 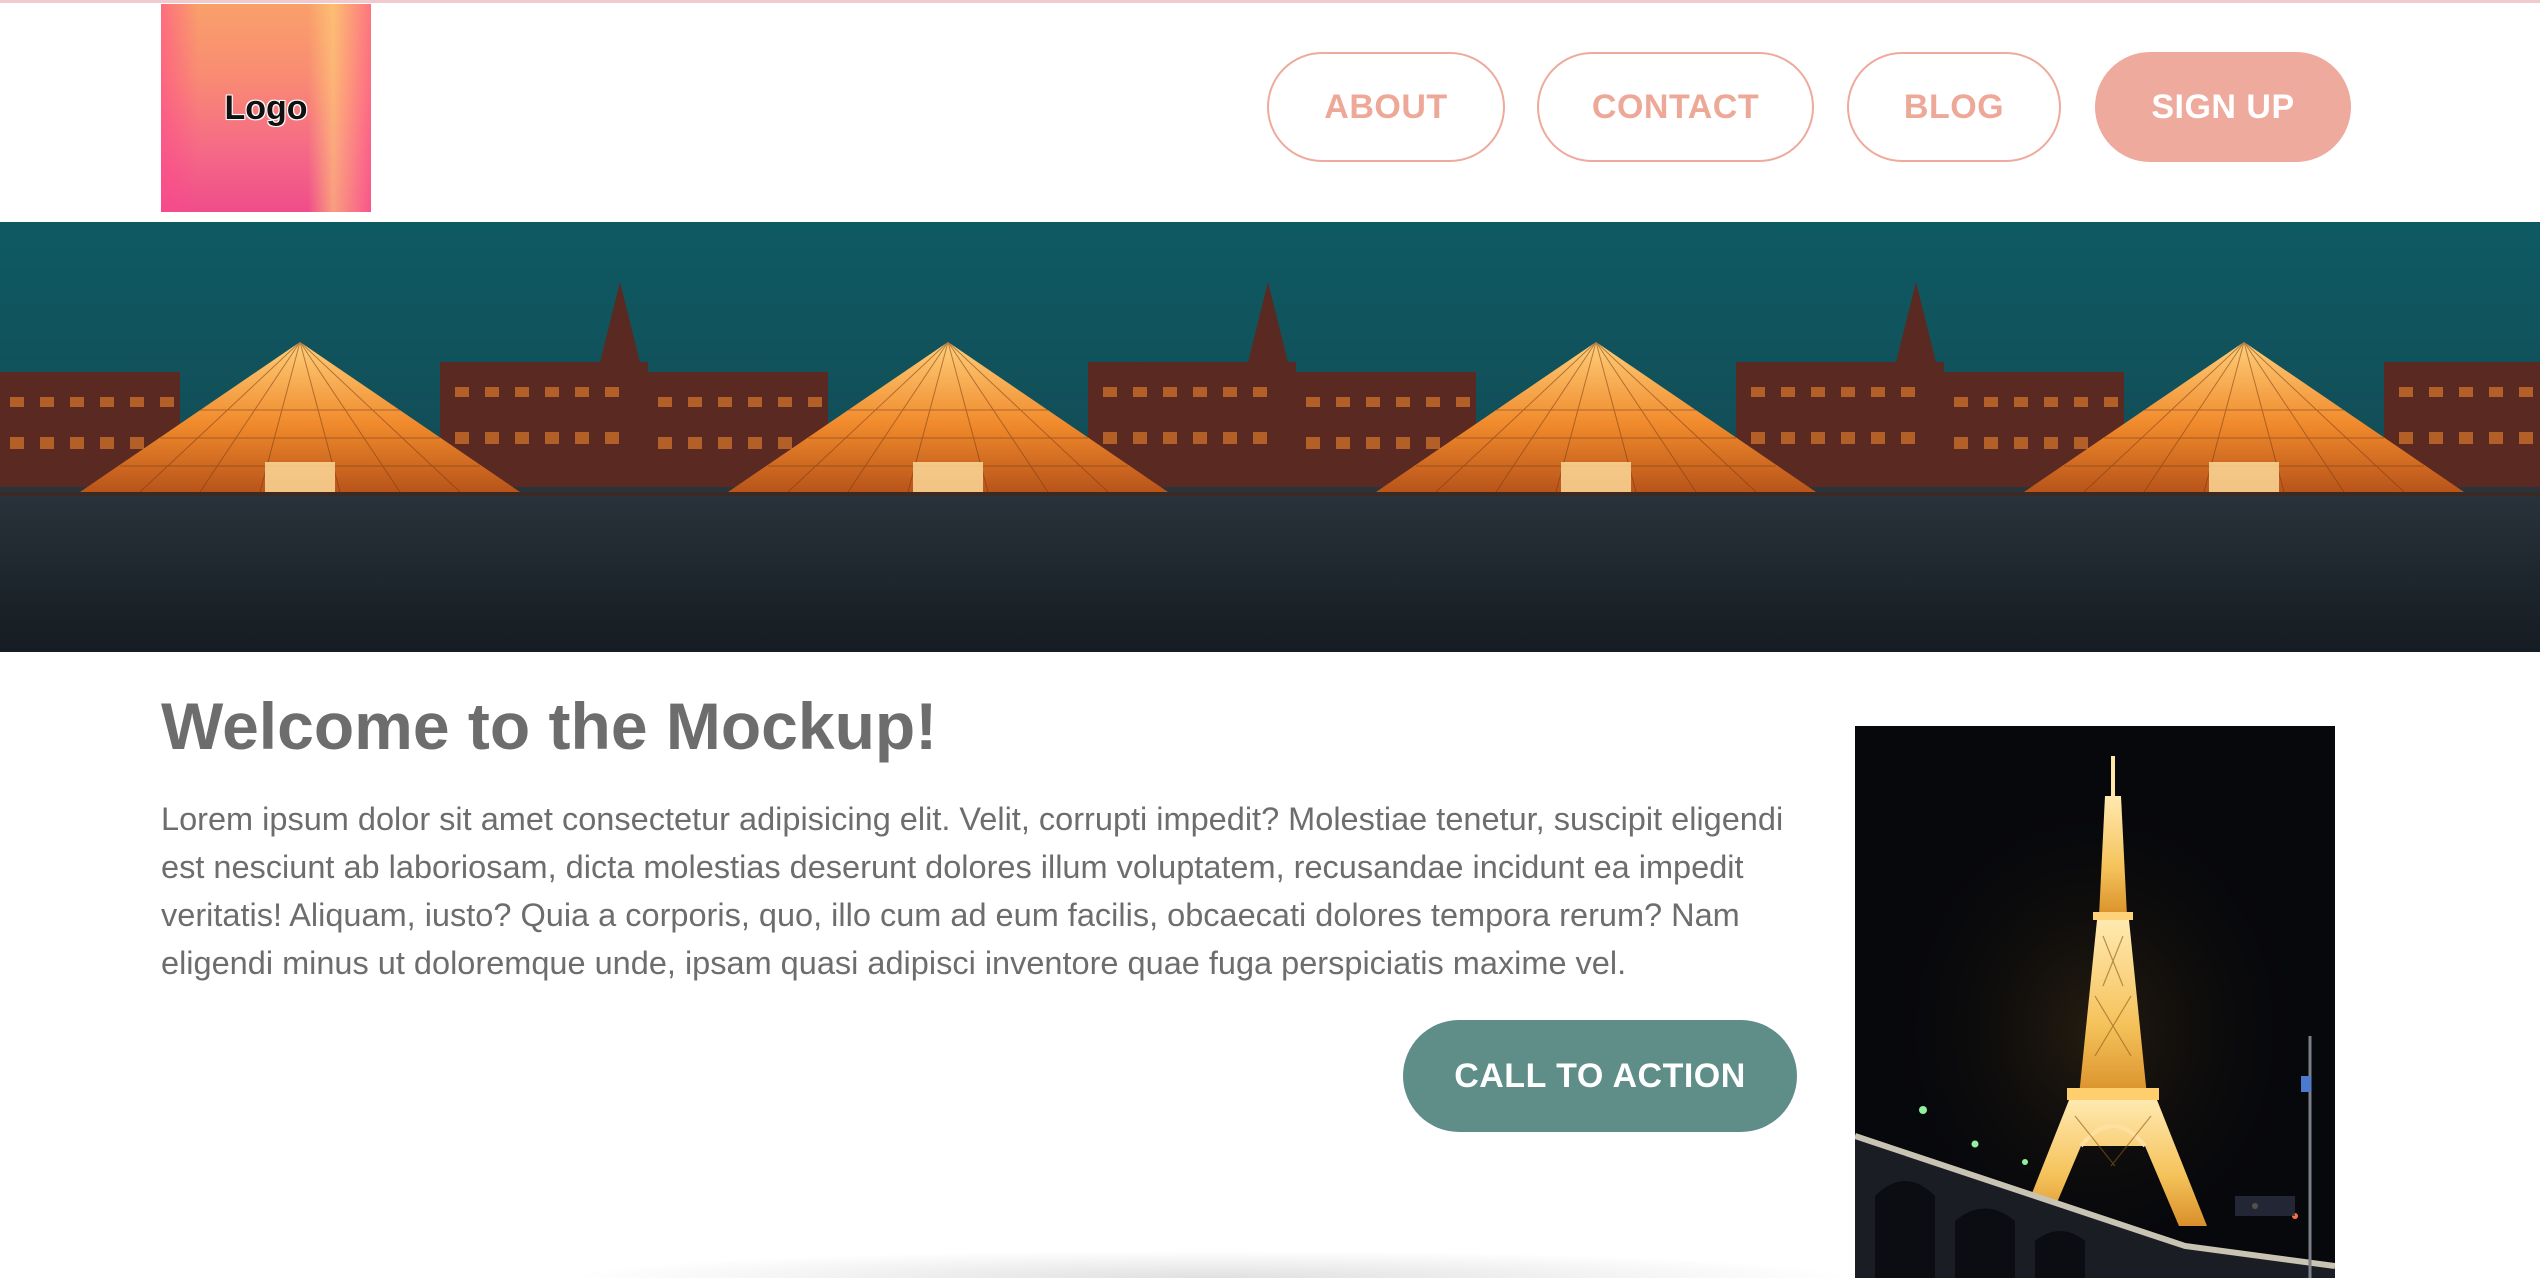 I want to click on page-title: Welcome to the Mockup!, so click(x=549, y=726).